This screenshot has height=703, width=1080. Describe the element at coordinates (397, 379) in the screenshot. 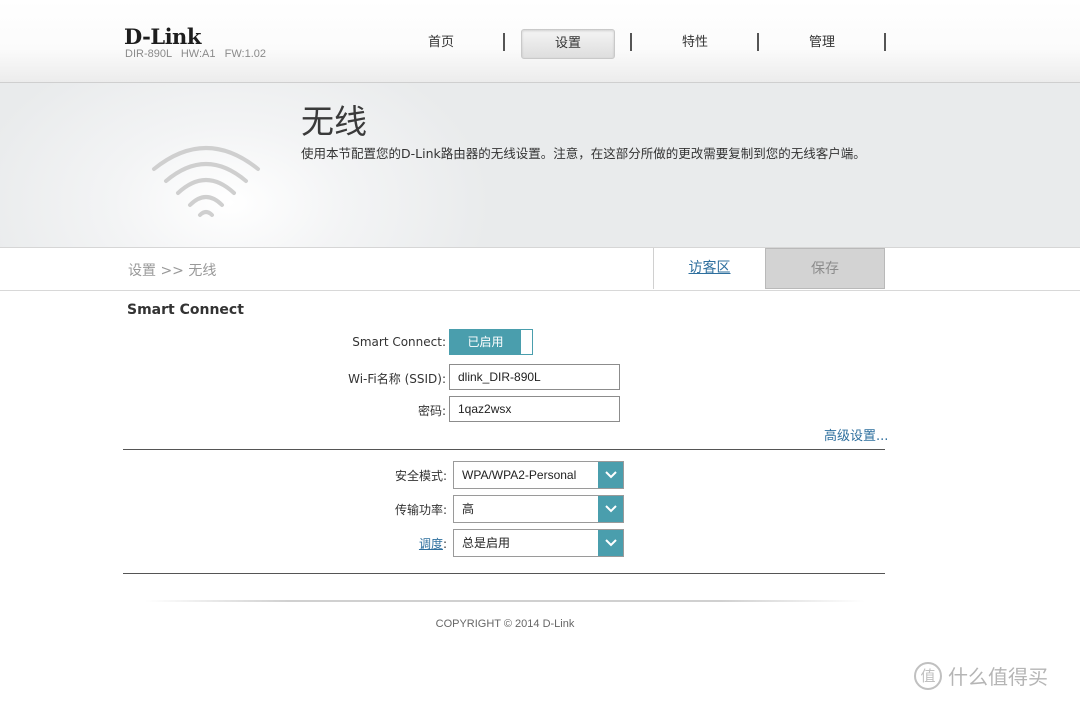

I see `ssid-label: Wi-Fi名称 (SSID):` at that location.